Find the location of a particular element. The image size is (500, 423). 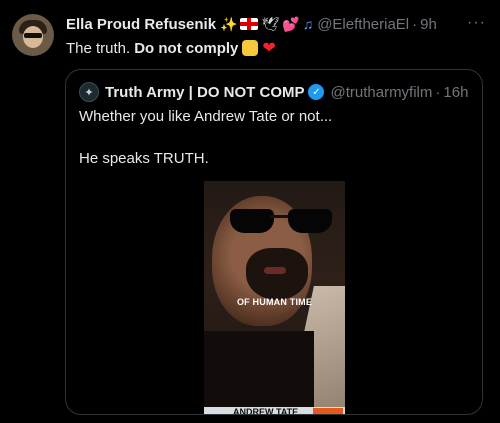

video-lower-third-text: ANDREW TATE is located at coordinates (266, 411).